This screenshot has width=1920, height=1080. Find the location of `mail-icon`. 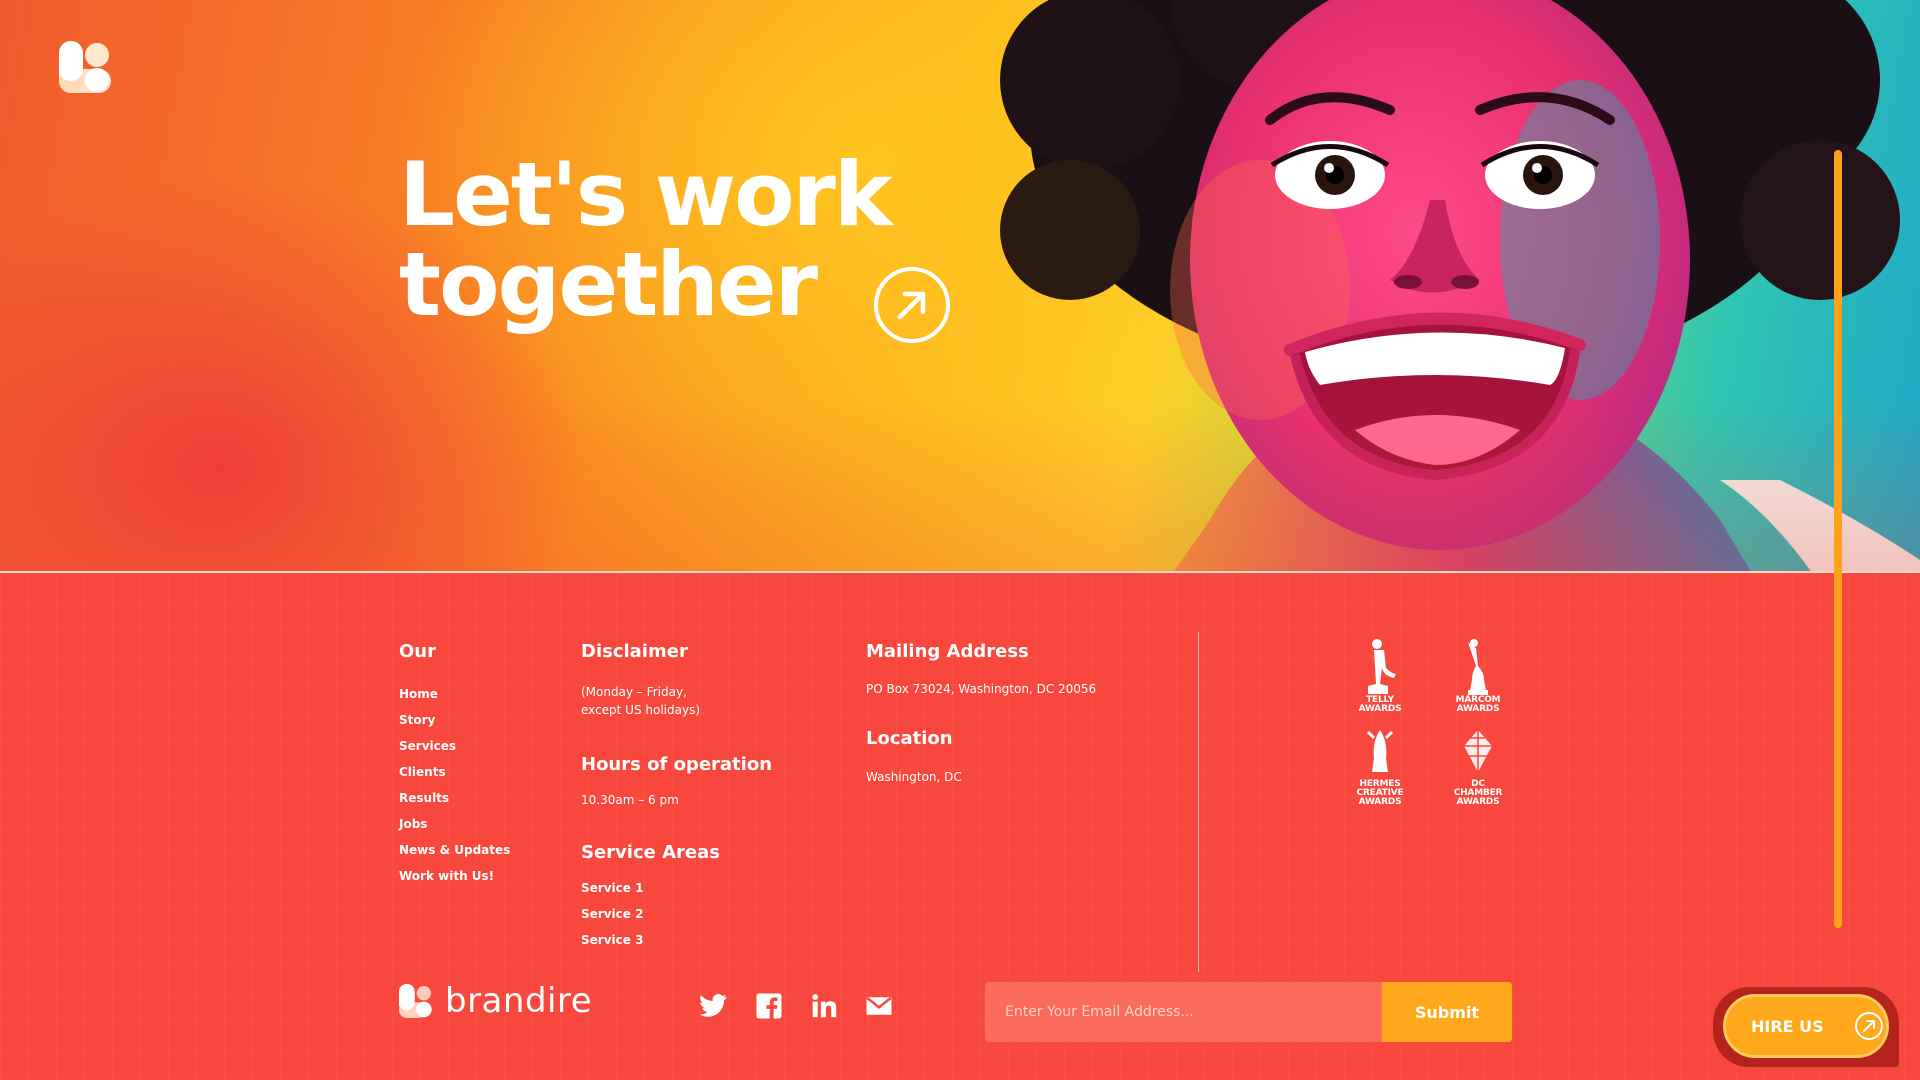

mail-icon is located at coordinates (879, 1006).